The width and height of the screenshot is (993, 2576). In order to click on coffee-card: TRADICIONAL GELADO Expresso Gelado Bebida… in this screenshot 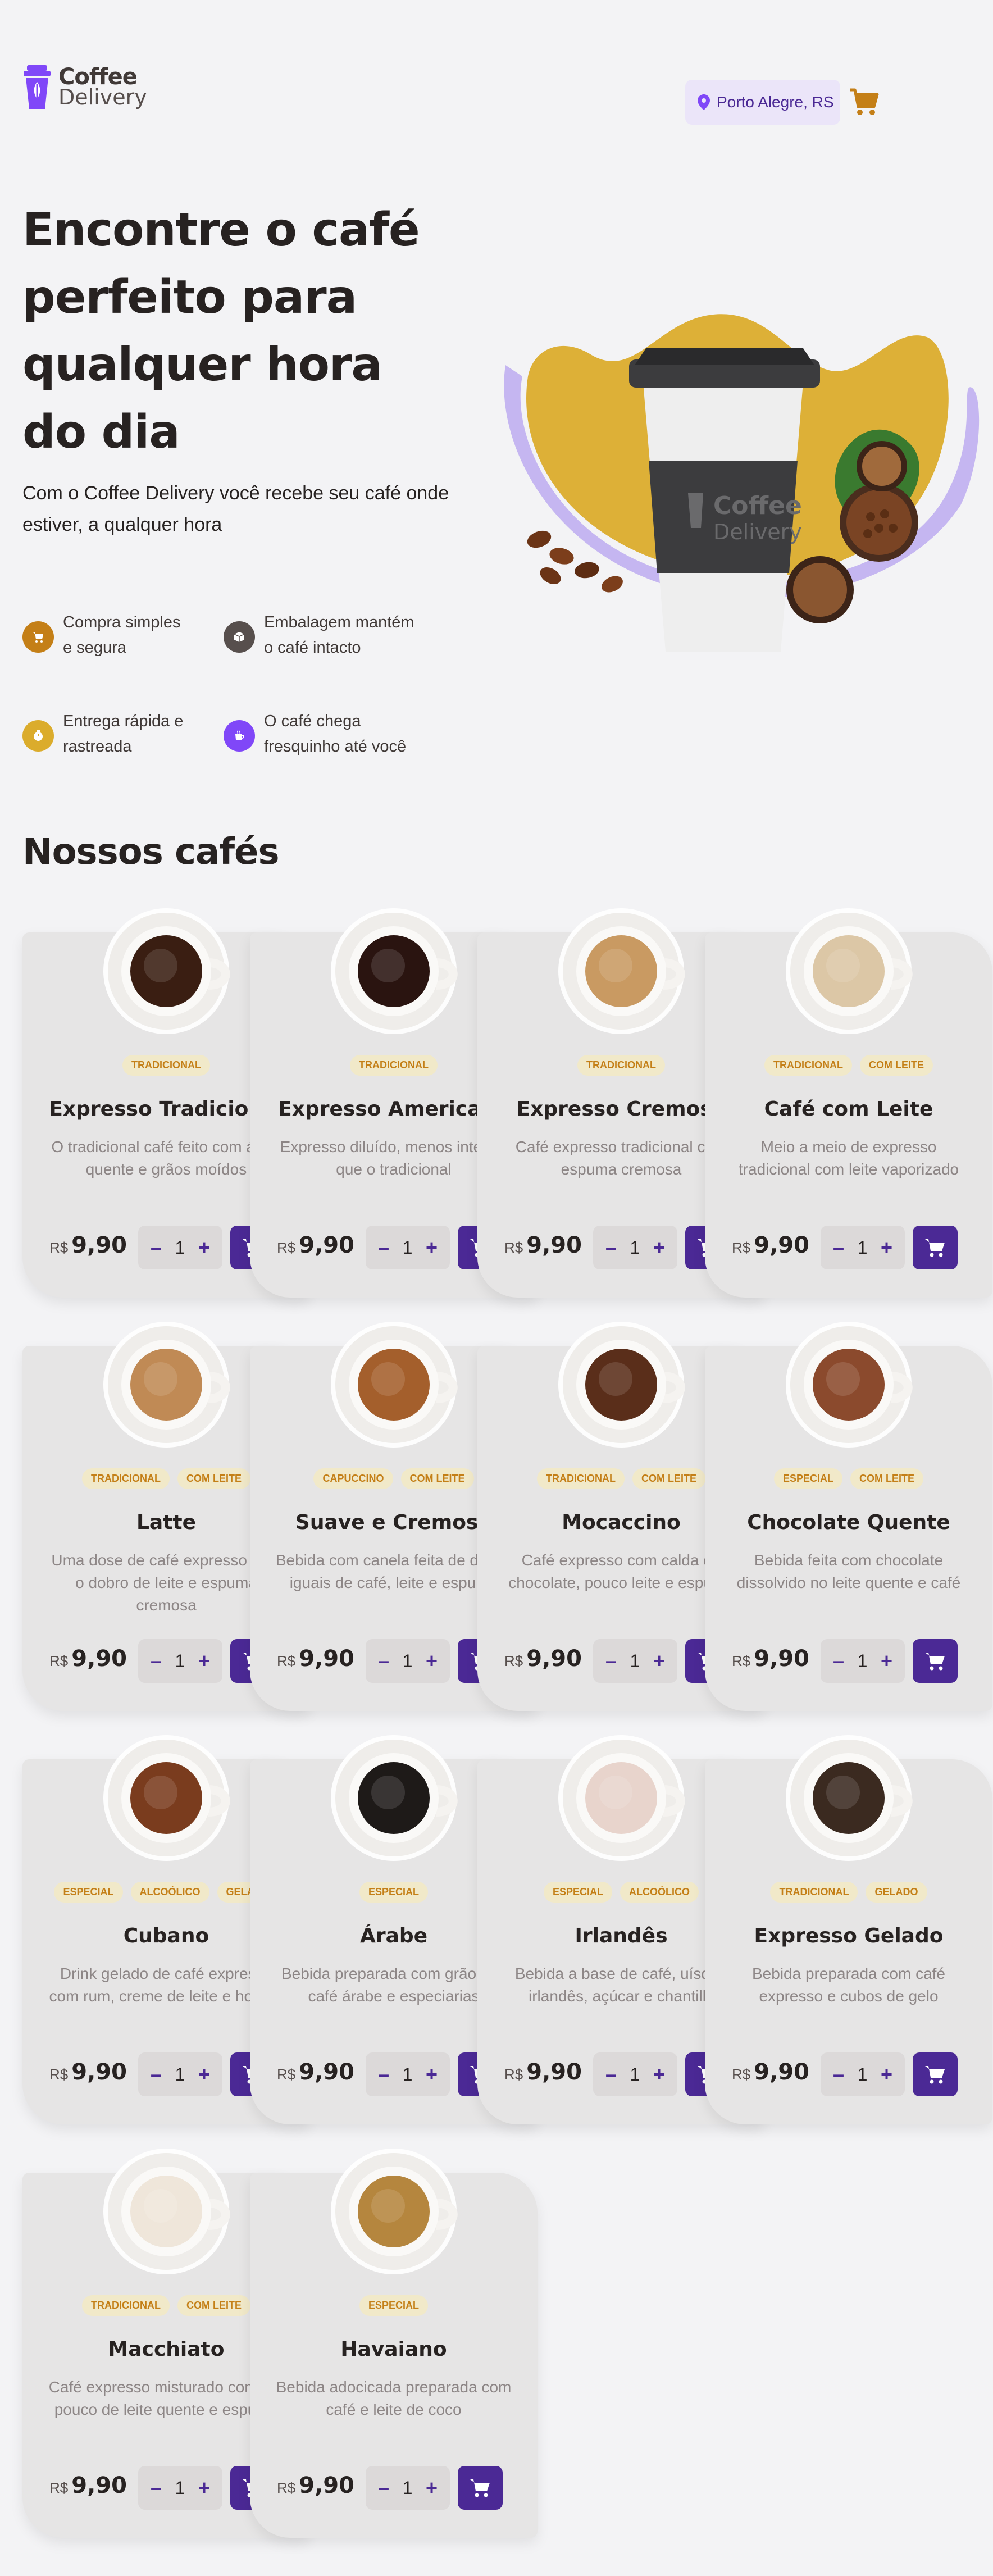, I will do `click(848, 1929)`.